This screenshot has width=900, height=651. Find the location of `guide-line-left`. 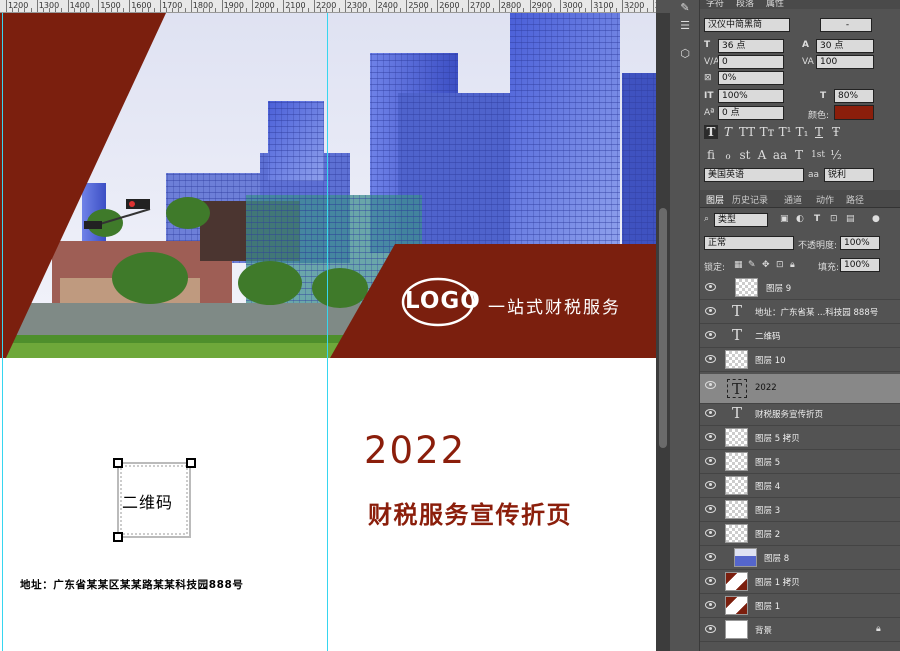

guide-line-left is located at coordinates (2, 332).